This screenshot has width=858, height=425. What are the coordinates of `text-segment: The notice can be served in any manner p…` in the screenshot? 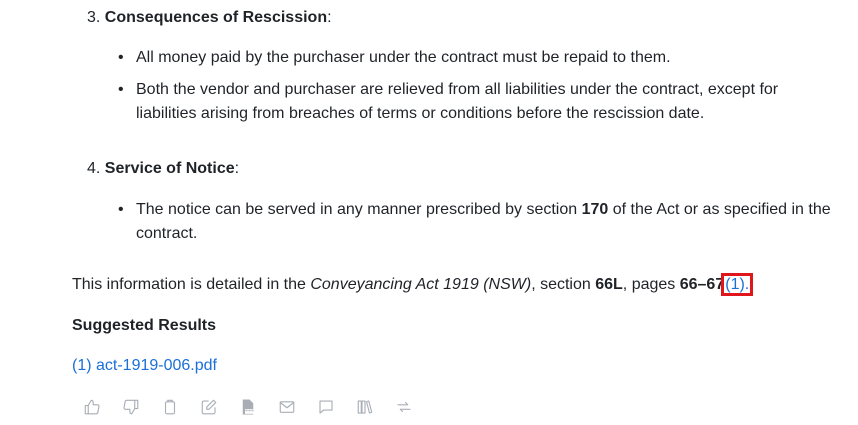 It's located at (359, 209).